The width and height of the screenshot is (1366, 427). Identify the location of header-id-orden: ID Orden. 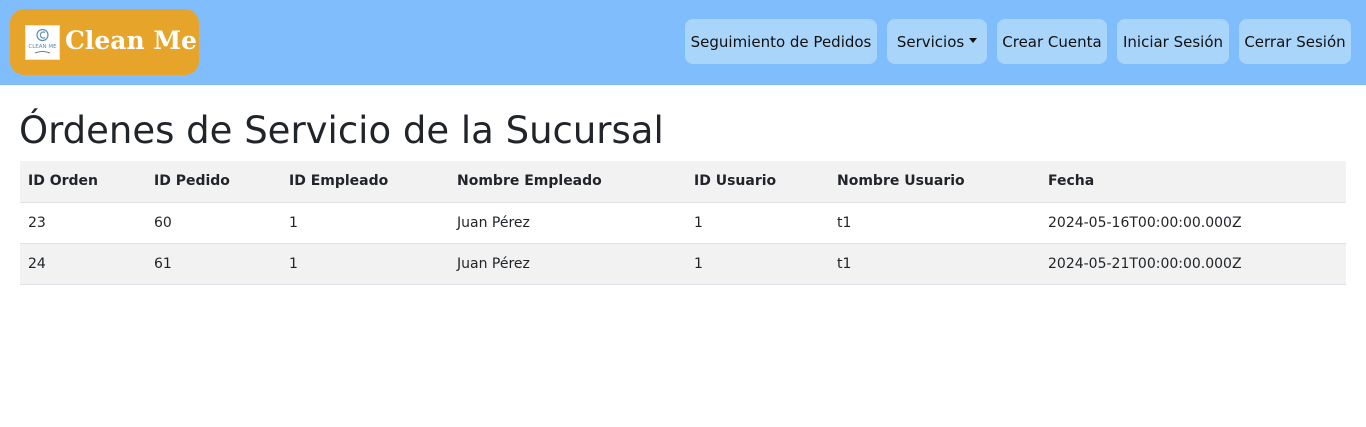
(83, 182).